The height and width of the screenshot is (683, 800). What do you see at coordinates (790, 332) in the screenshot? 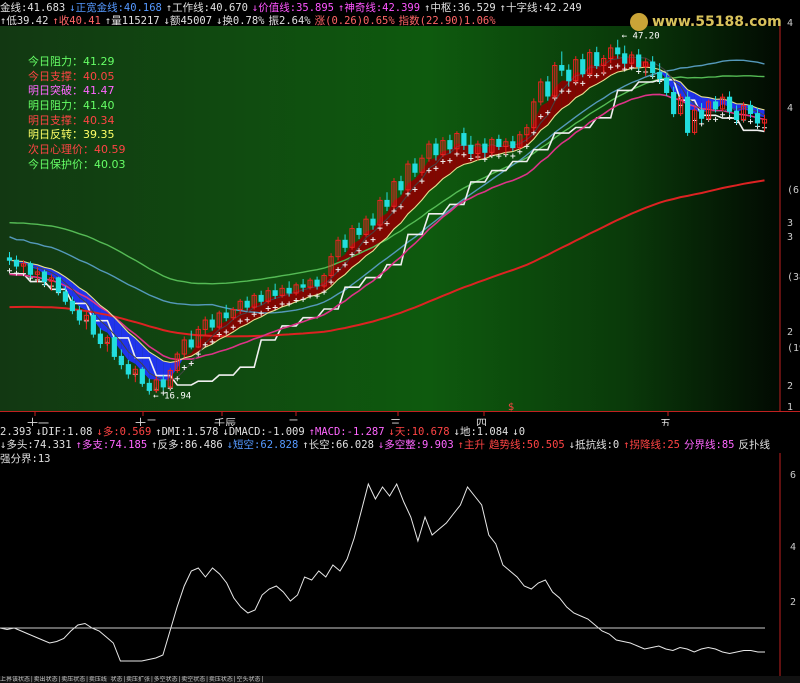
I see `y-tick-label: 2` at bounding box center [790, 332].